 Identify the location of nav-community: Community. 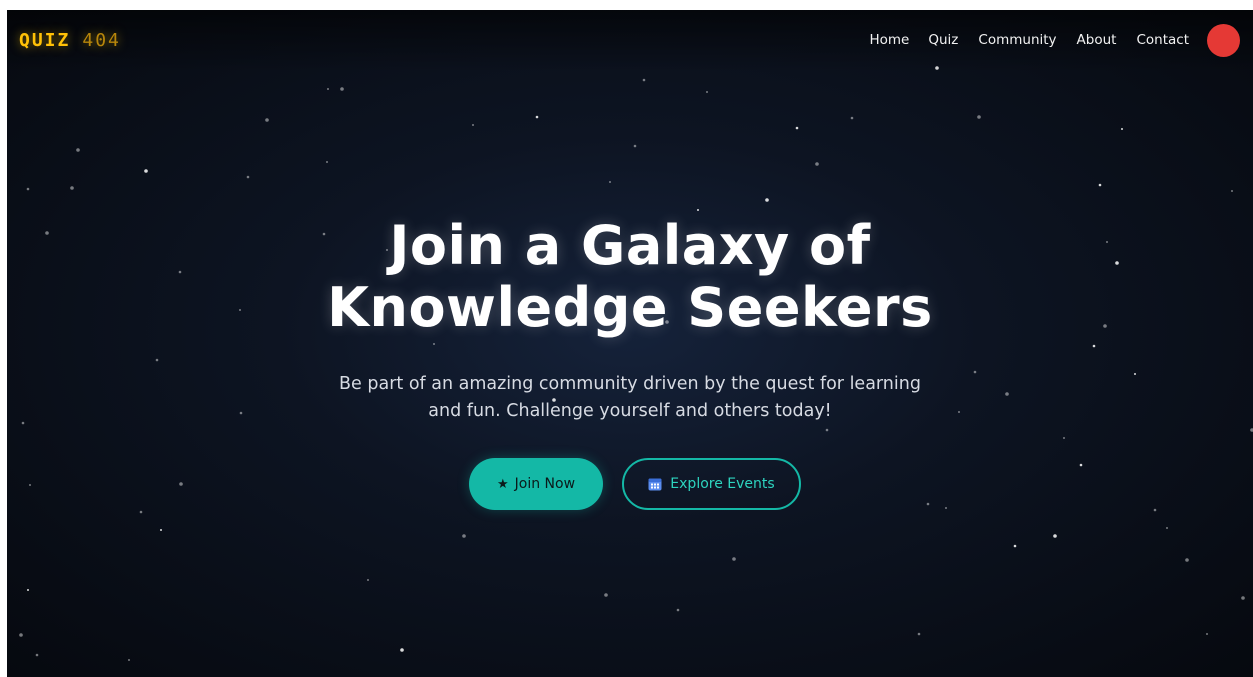
(1017, 40).